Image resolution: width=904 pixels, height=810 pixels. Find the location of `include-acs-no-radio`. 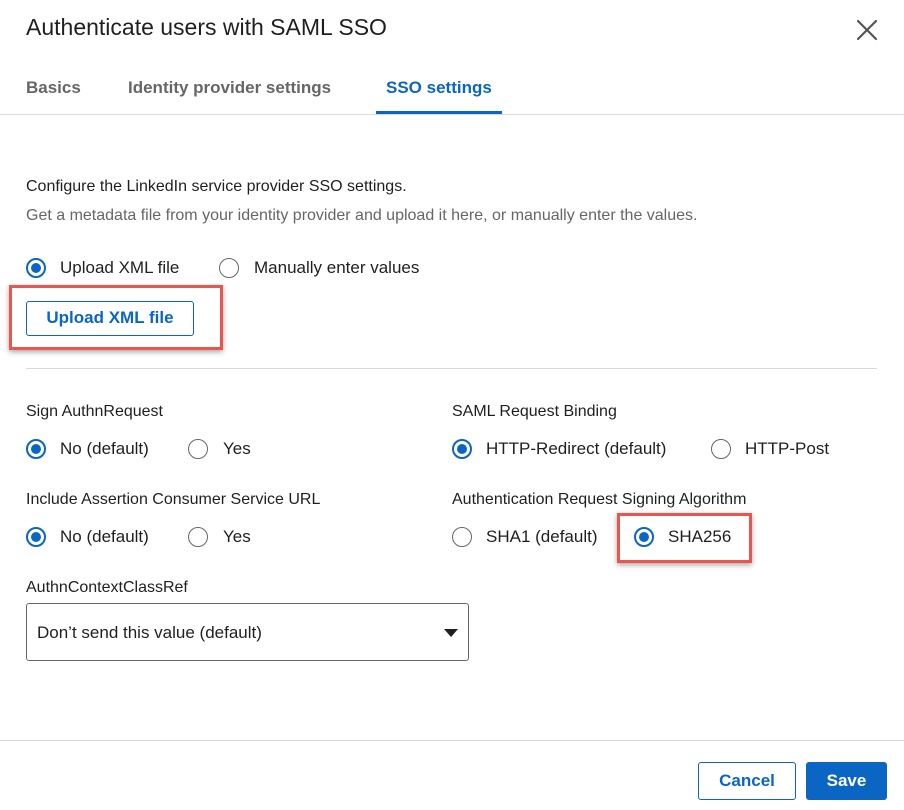

include-acs-no-radio is located at coordinates (36, 537).